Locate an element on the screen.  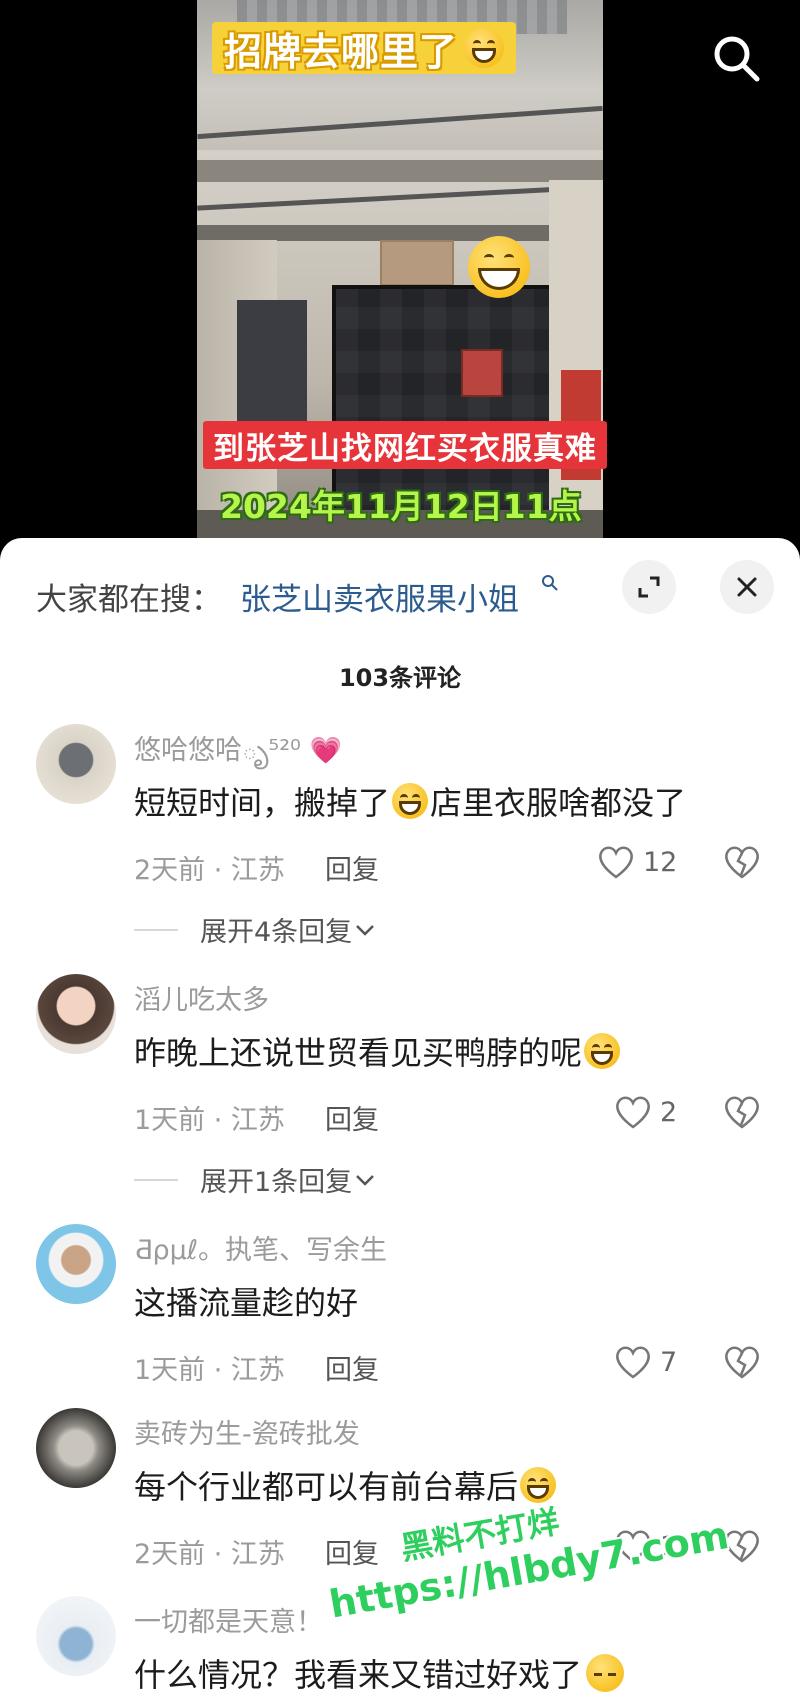
pink-heart-icon: 💗 is located at coordinates (325, 751).